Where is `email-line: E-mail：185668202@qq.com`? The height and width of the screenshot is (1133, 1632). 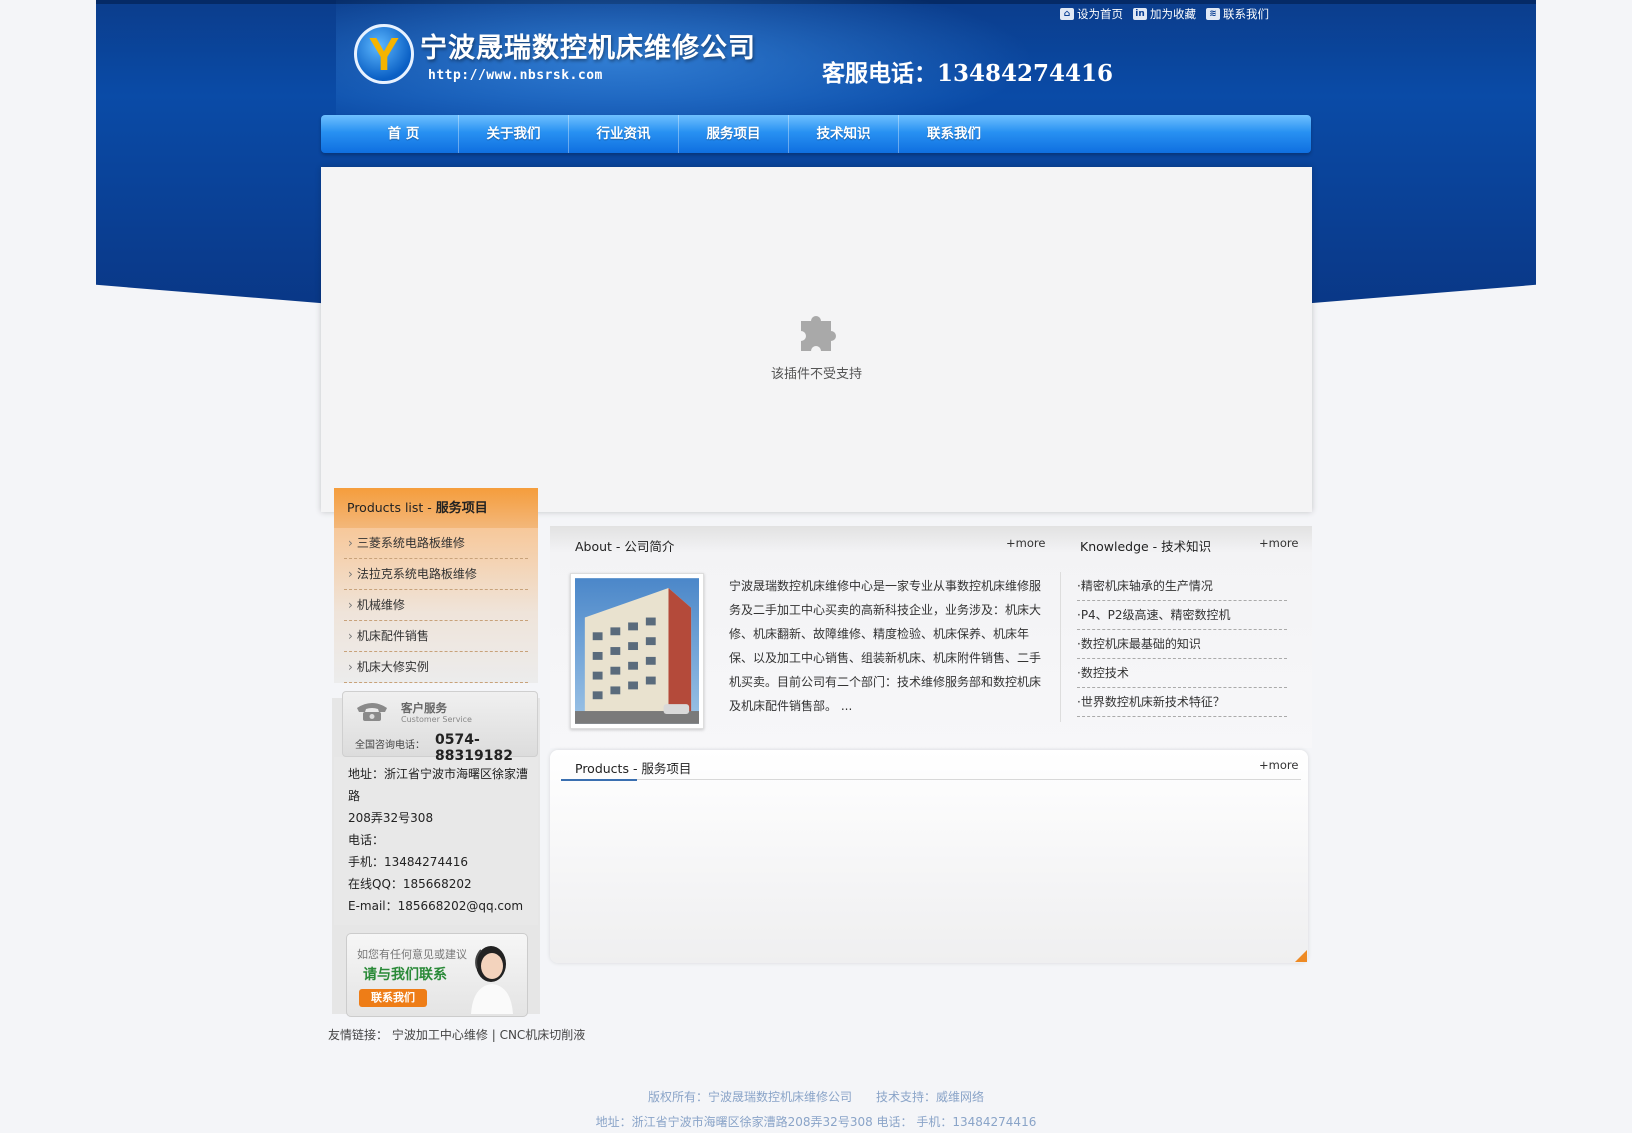 email-line: E-mail：185668202@qq.com is located at coordinates (436, 906).